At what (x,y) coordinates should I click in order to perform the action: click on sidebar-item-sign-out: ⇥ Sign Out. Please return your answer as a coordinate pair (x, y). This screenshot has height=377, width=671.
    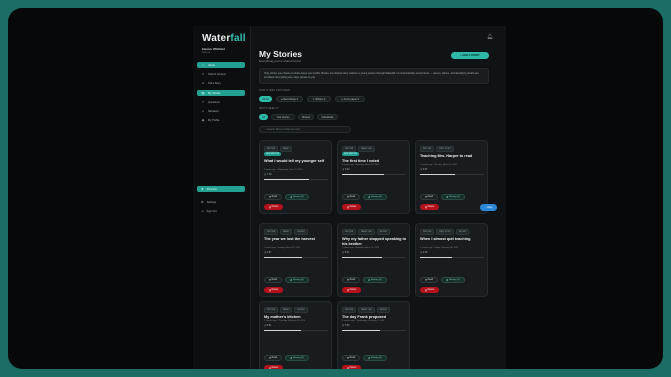
    Looking at the image, I should click on (221, 211).